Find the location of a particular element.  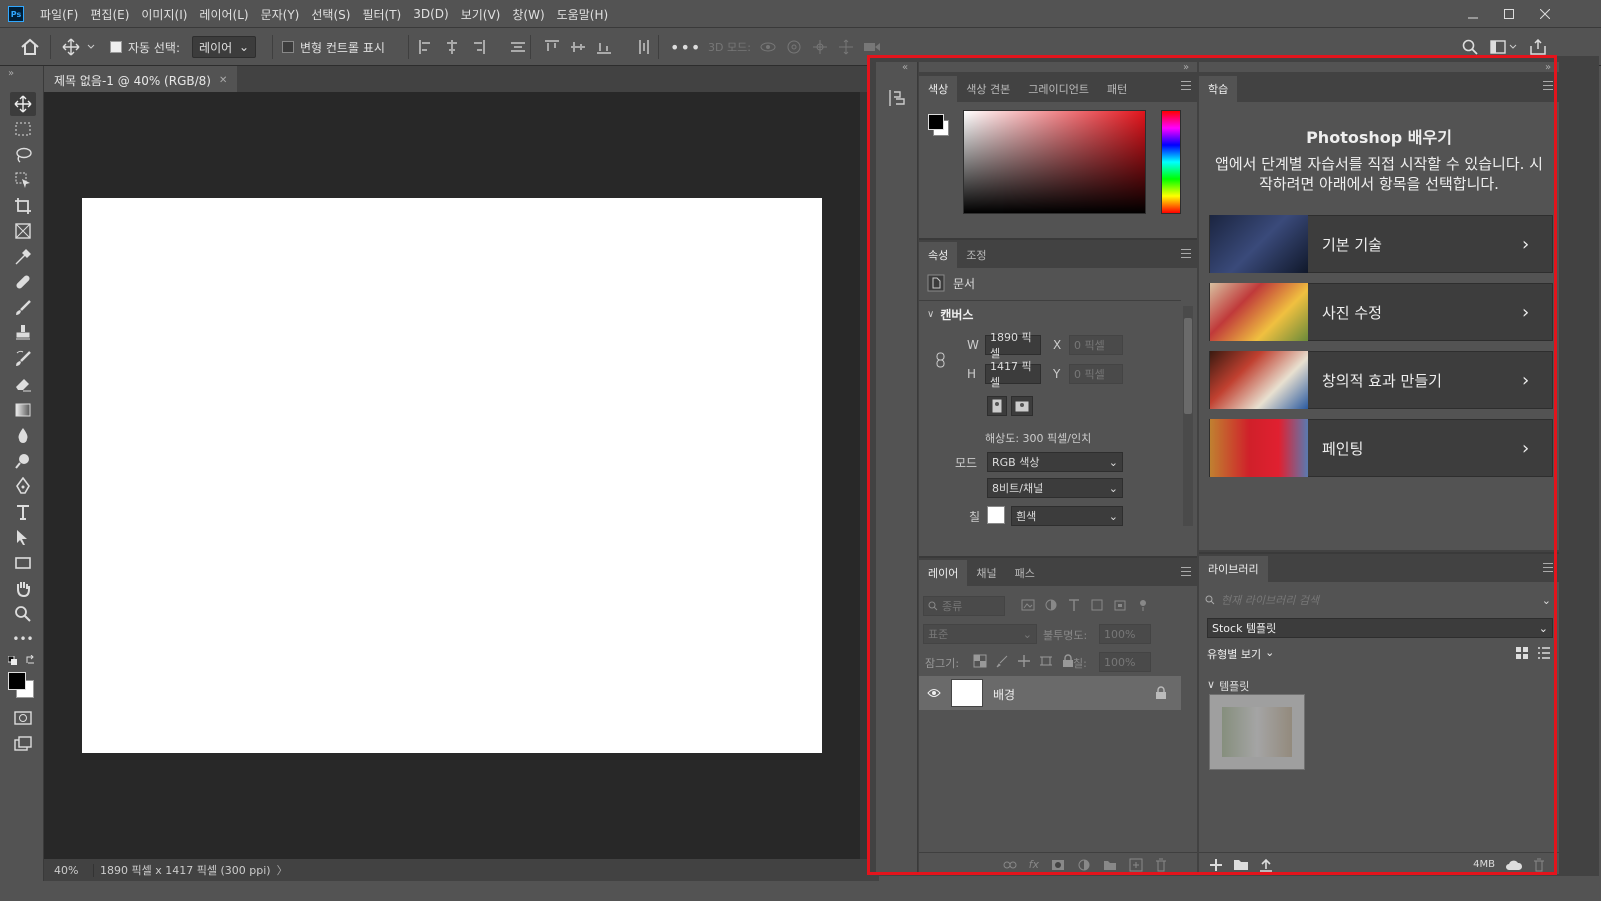

height-input: 1417 픽셀 is located at coordinates (1013, 374).